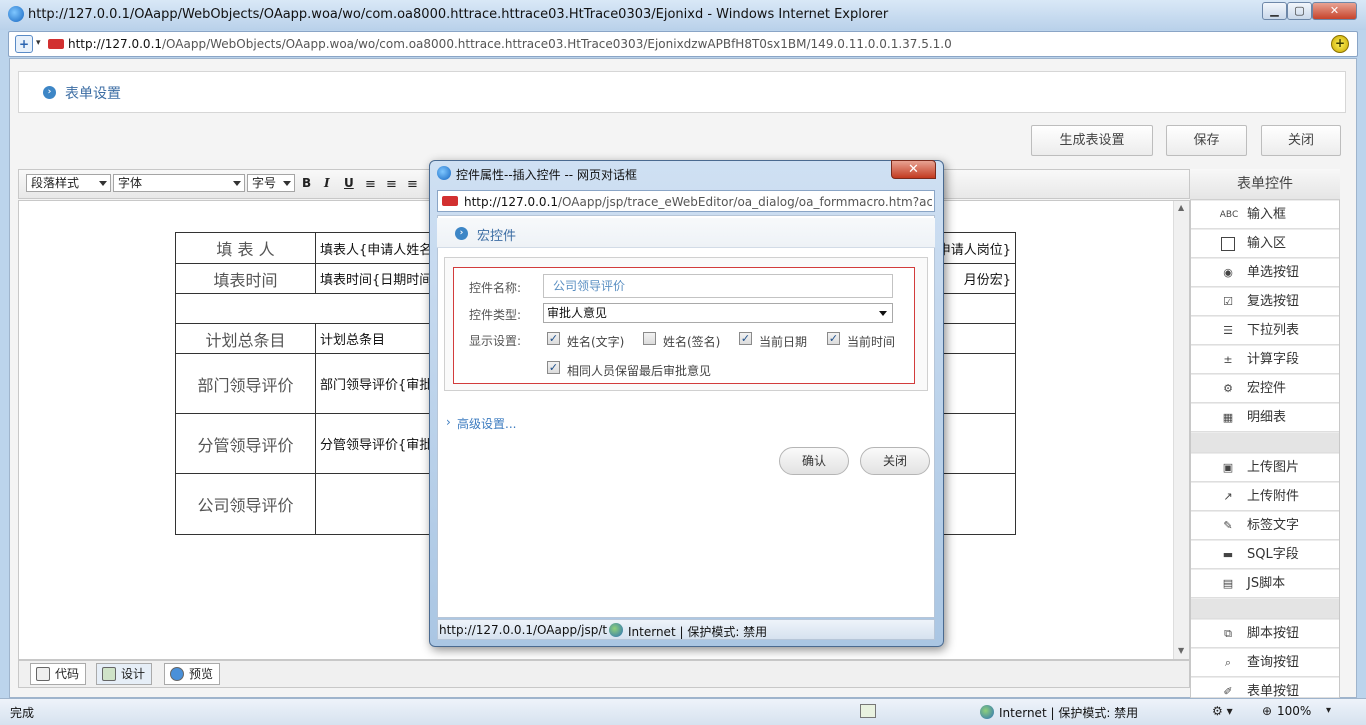 The height and width of the screenshot is (725, 1366). Describe the element at coordinates (349, 183) in the screenshot. I see `underline-button: U` at that location.